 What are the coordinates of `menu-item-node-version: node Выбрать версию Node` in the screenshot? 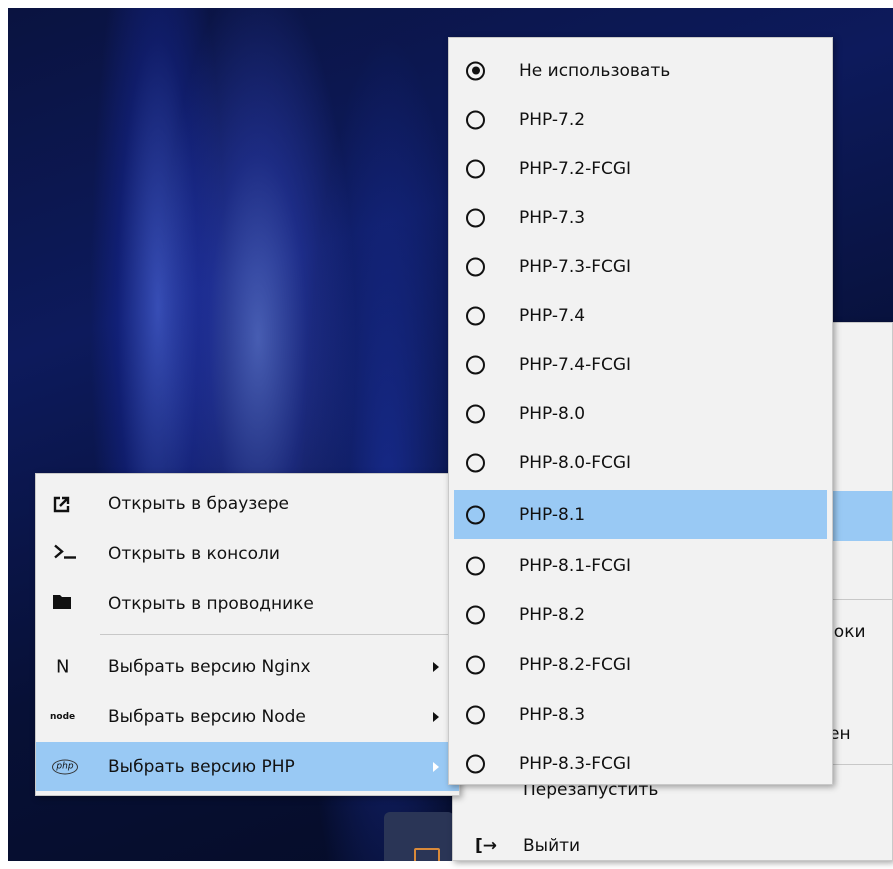 It's located at (247, 716).